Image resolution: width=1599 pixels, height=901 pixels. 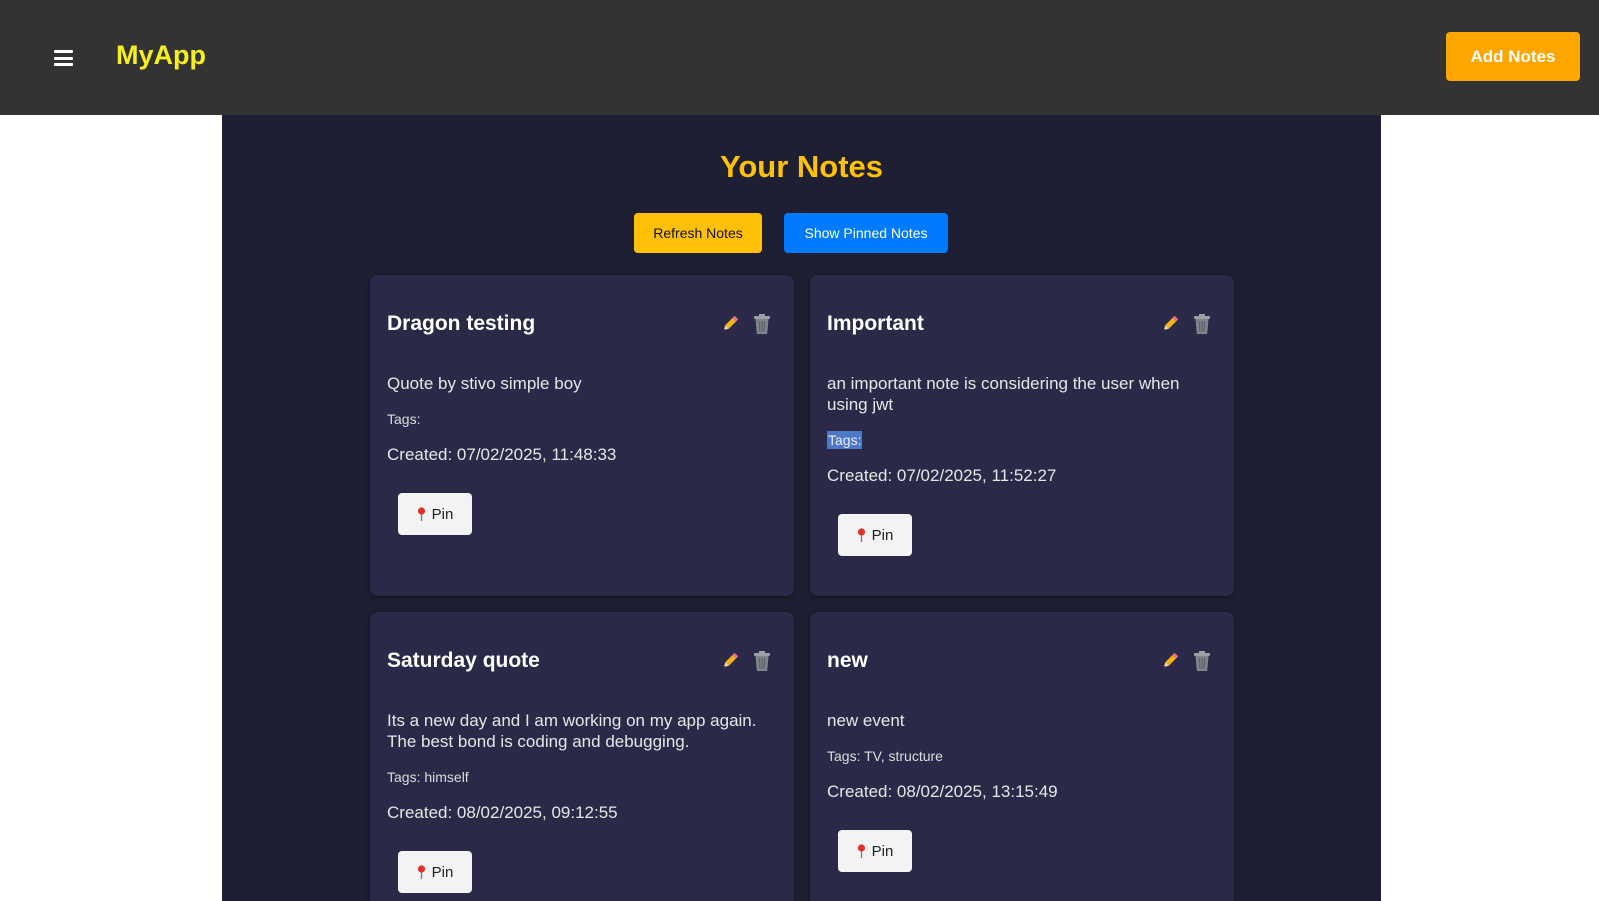 What do you see at coordinates (463, 660) in the screenshot?
I see `note-title: Saturday quote` at bounding box center [463, 660].